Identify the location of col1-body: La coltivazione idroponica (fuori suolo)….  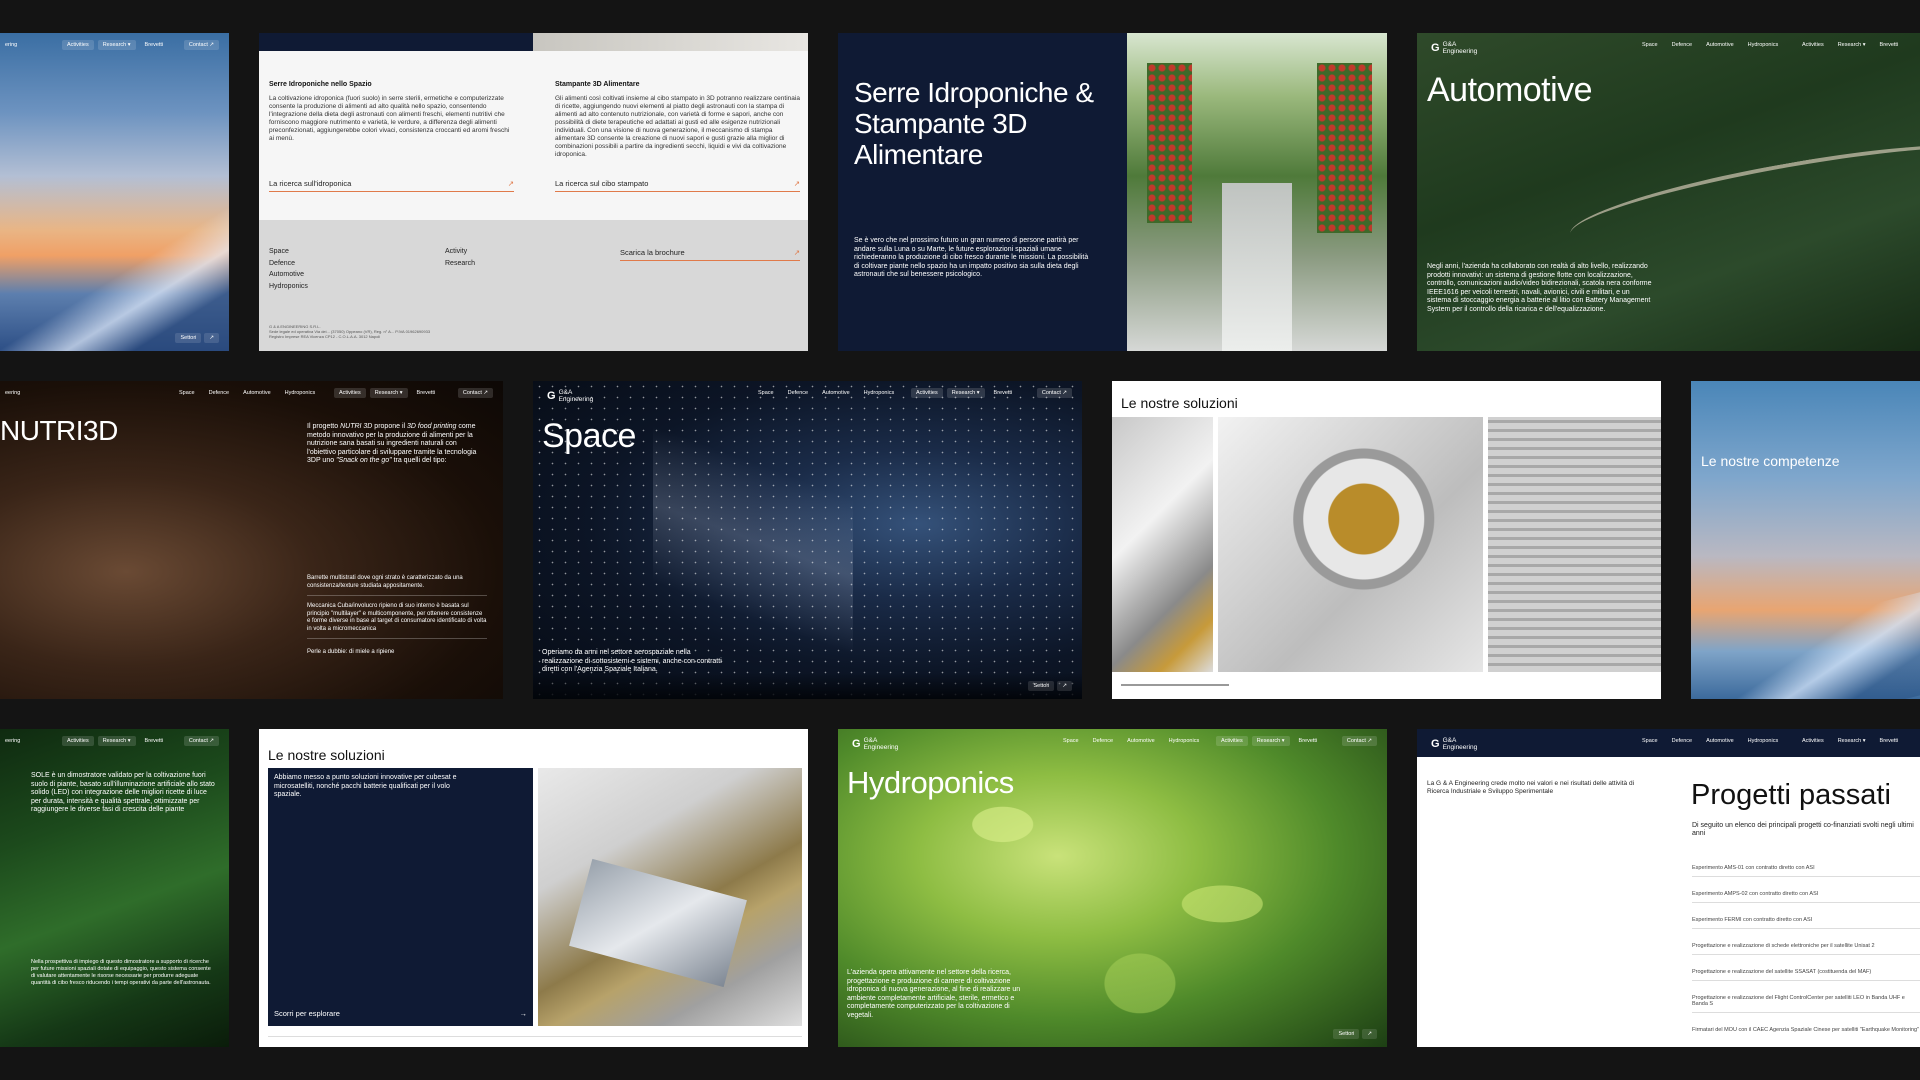
(389, 118).